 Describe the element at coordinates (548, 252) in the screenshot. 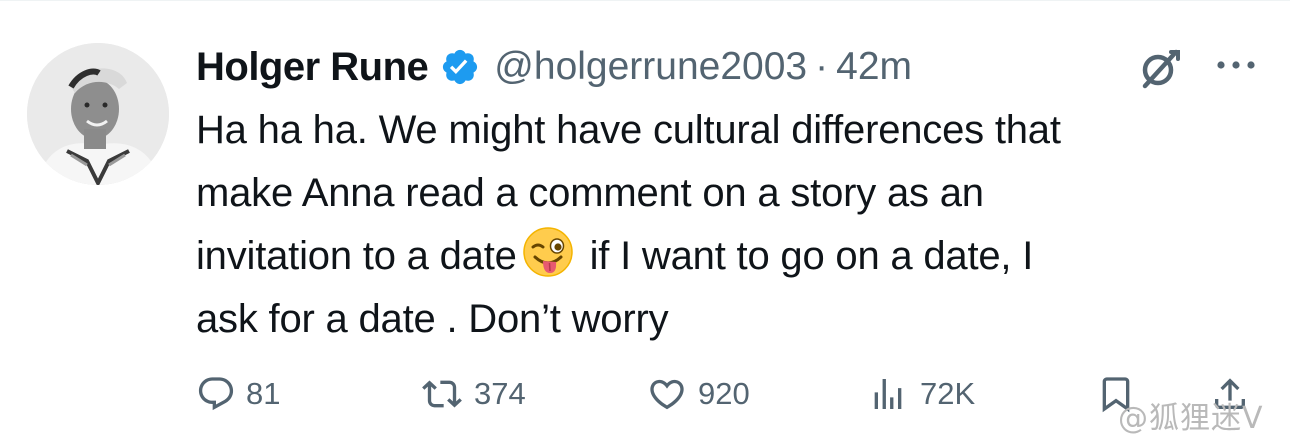

I see `winking-tongue-emoji-icon` at that location.